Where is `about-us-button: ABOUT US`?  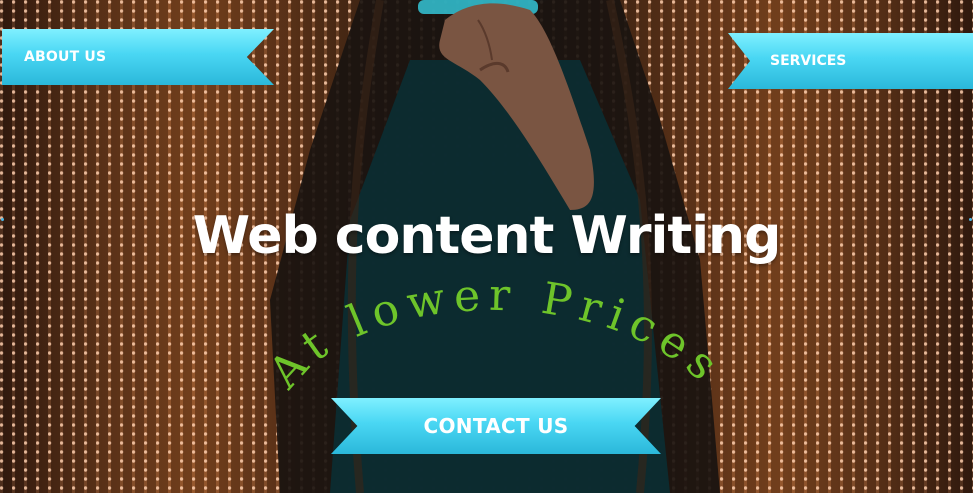
about-us-button: ABOUT US is located at coordinates (138, 57).